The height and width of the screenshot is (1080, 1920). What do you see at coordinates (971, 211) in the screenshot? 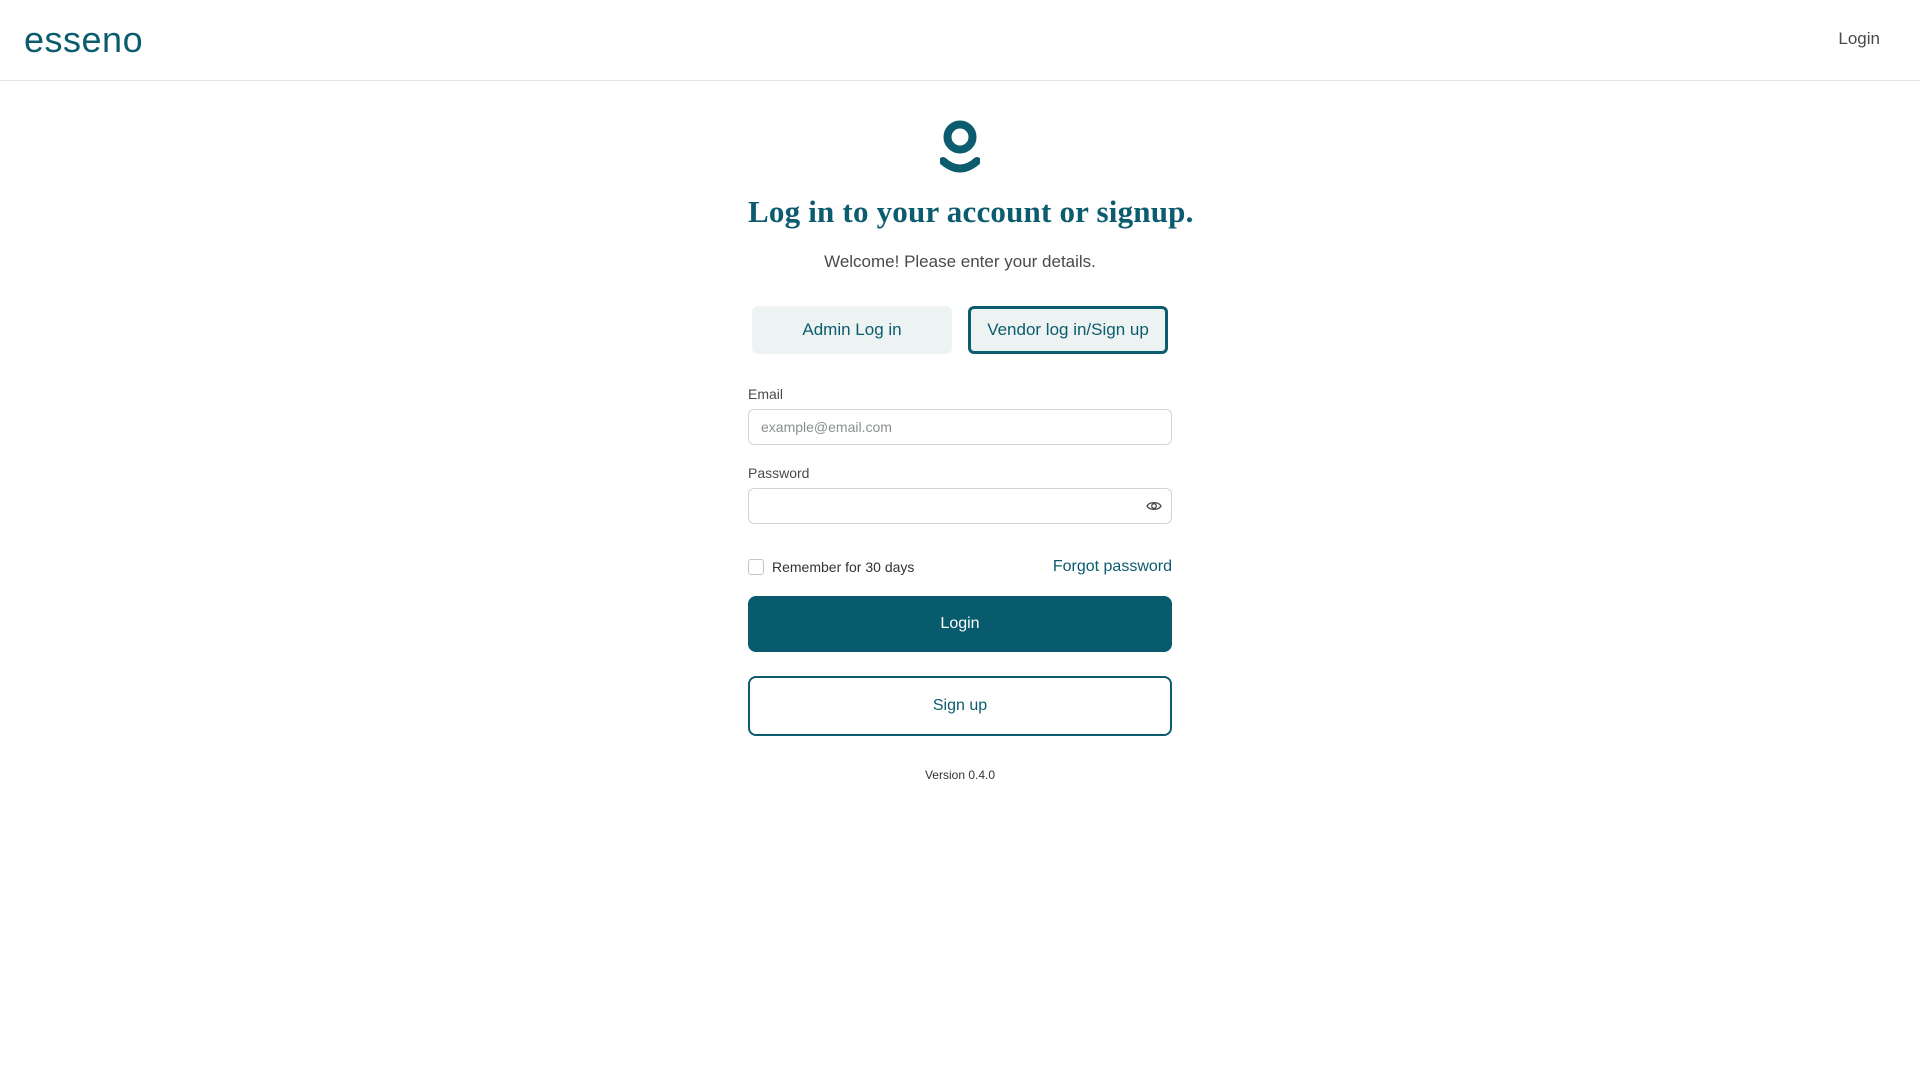
I see `page-title: Log in to your account or signup.` at bounding box center [971, 211].